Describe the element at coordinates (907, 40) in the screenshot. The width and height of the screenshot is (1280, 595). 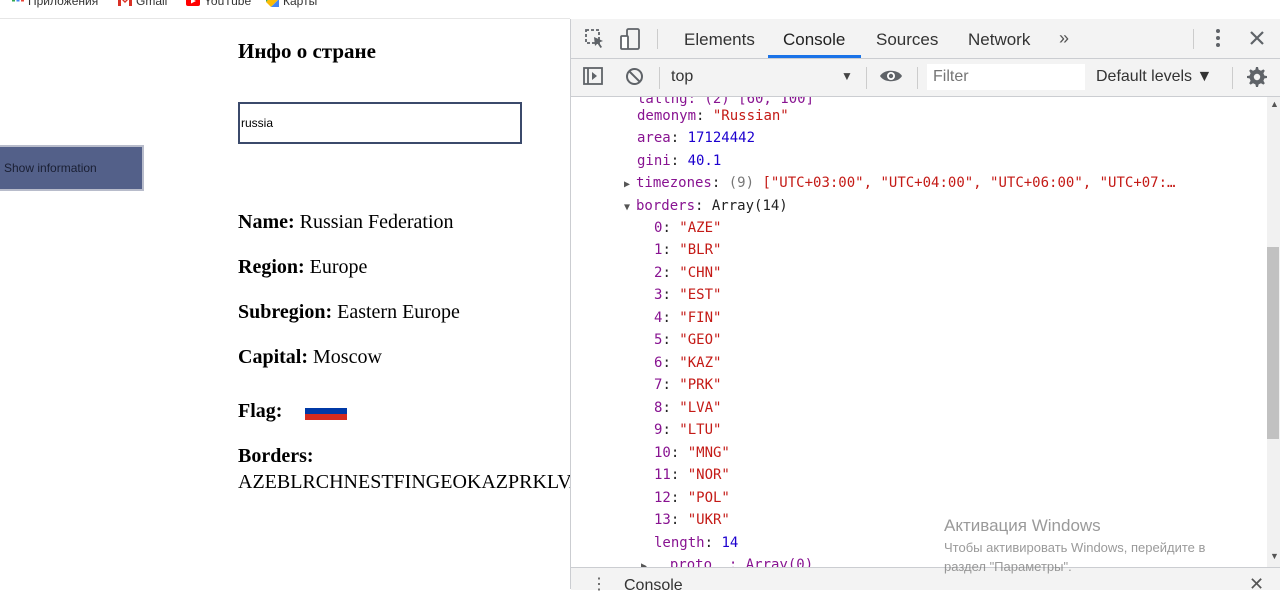
I see `tab-sources: Sources` at that location.